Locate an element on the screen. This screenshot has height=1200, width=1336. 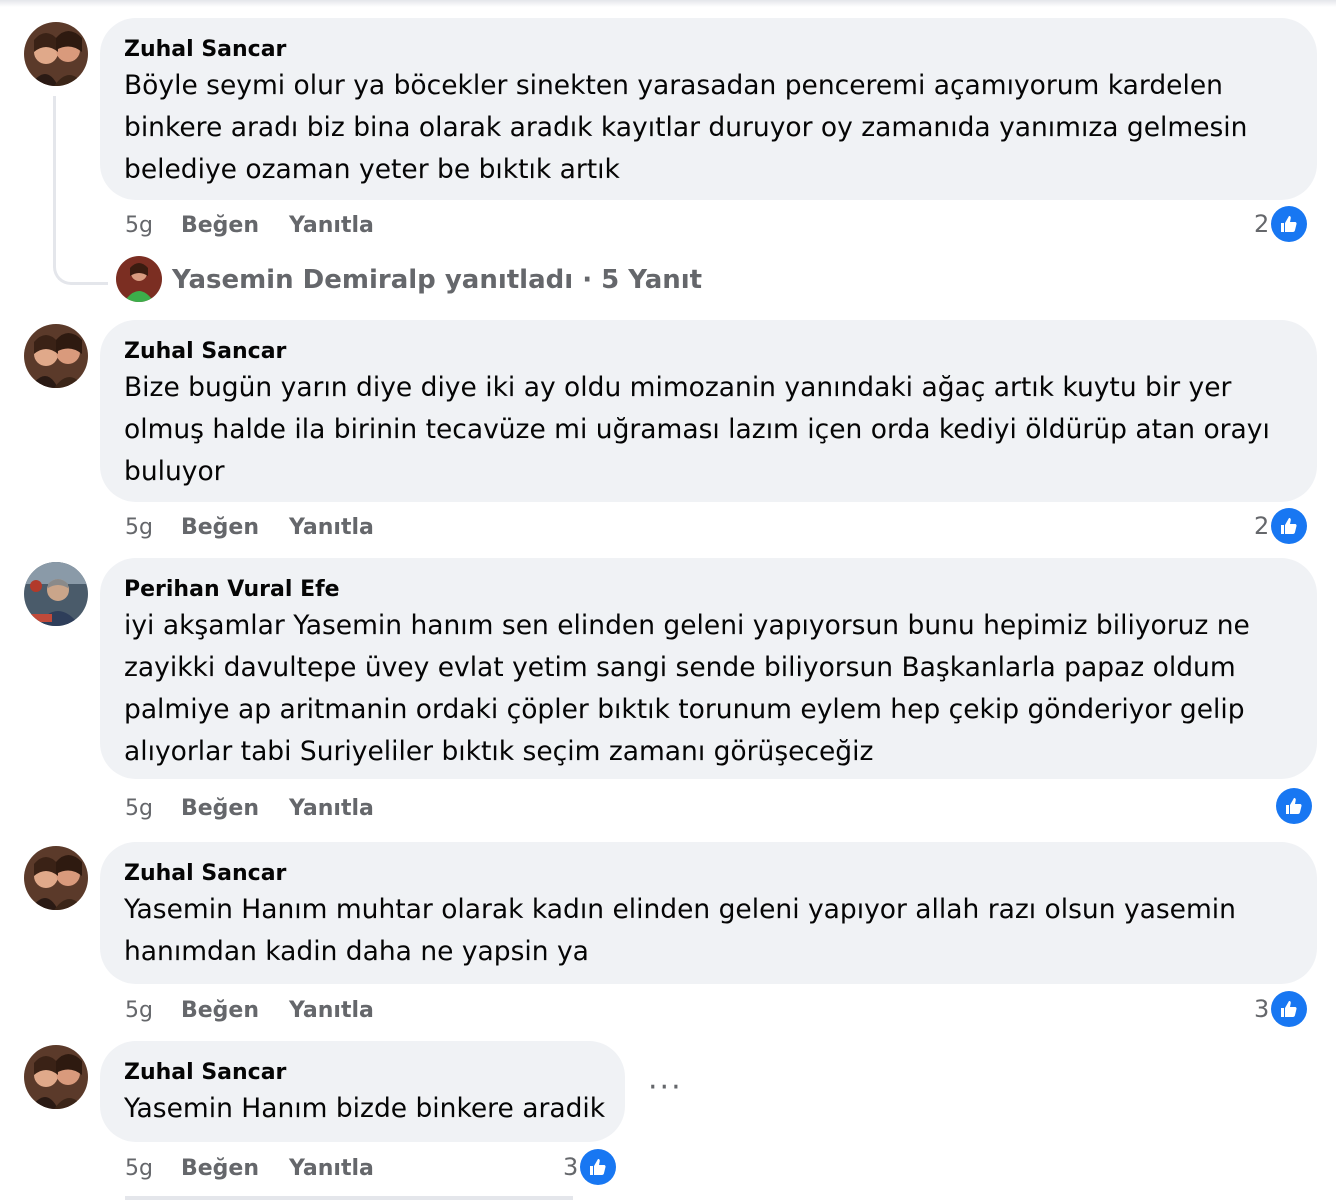
comment-text-line: belediye ozaman yeter be bıktık artık is located at coordinates (372, 169).